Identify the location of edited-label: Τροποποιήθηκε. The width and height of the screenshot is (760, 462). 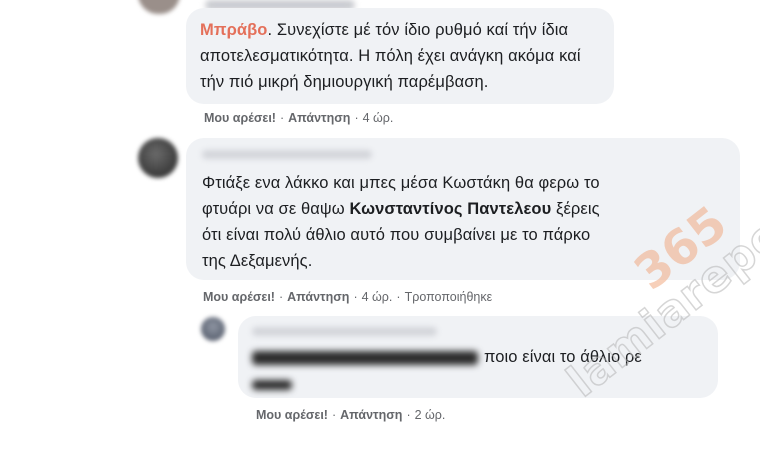
(448, 297).